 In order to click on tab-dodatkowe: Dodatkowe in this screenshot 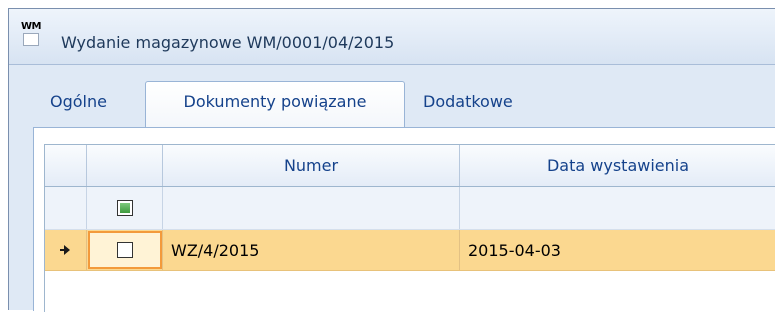, I will do `click(468, 102)`.